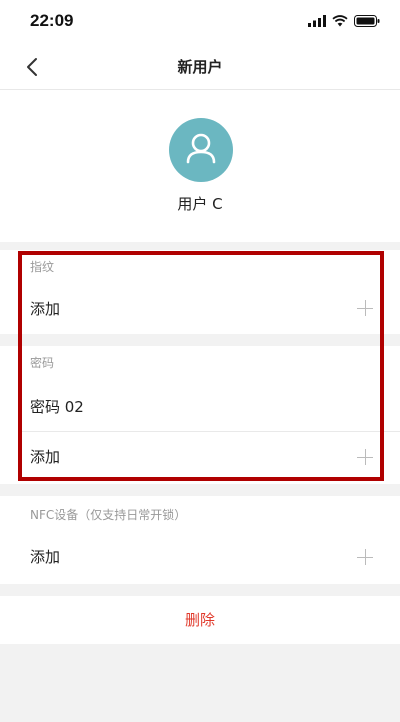  What do you see at coordinates (45, 309) in the screenshot?
I see `add-fingerprint-label: 添加` at bounding box center [45, 309].